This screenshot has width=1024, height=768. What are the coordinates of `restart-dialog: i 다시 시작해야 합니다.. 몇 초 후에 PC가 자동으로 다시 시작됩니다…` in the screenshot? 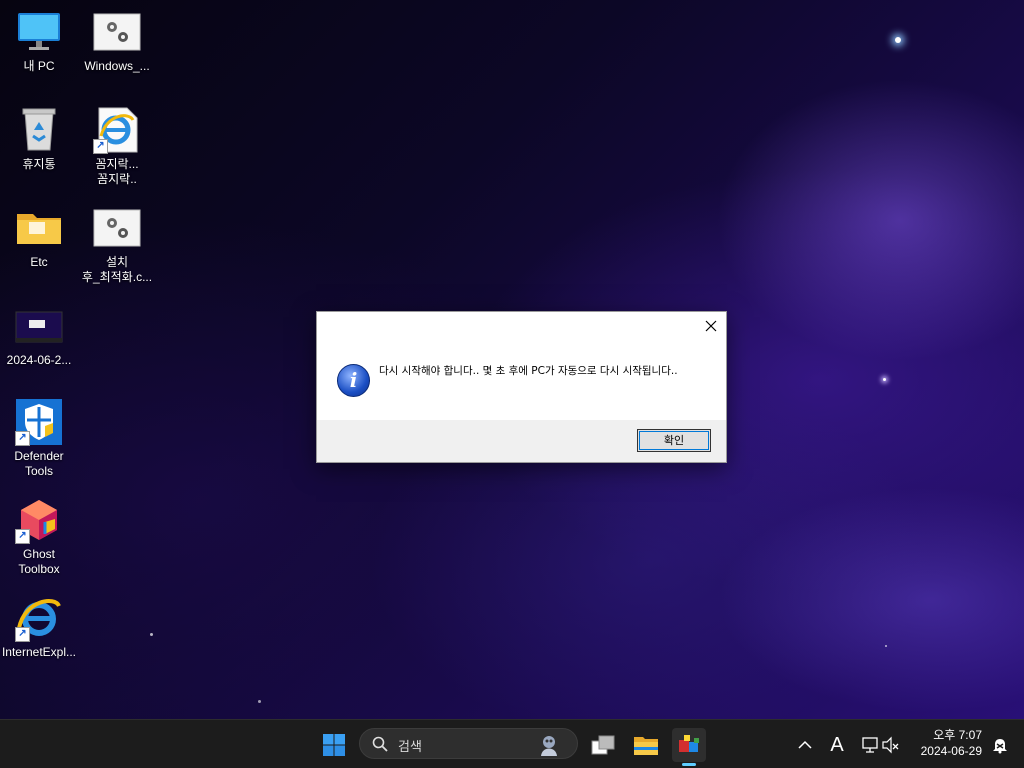 It's located at (521, 387).